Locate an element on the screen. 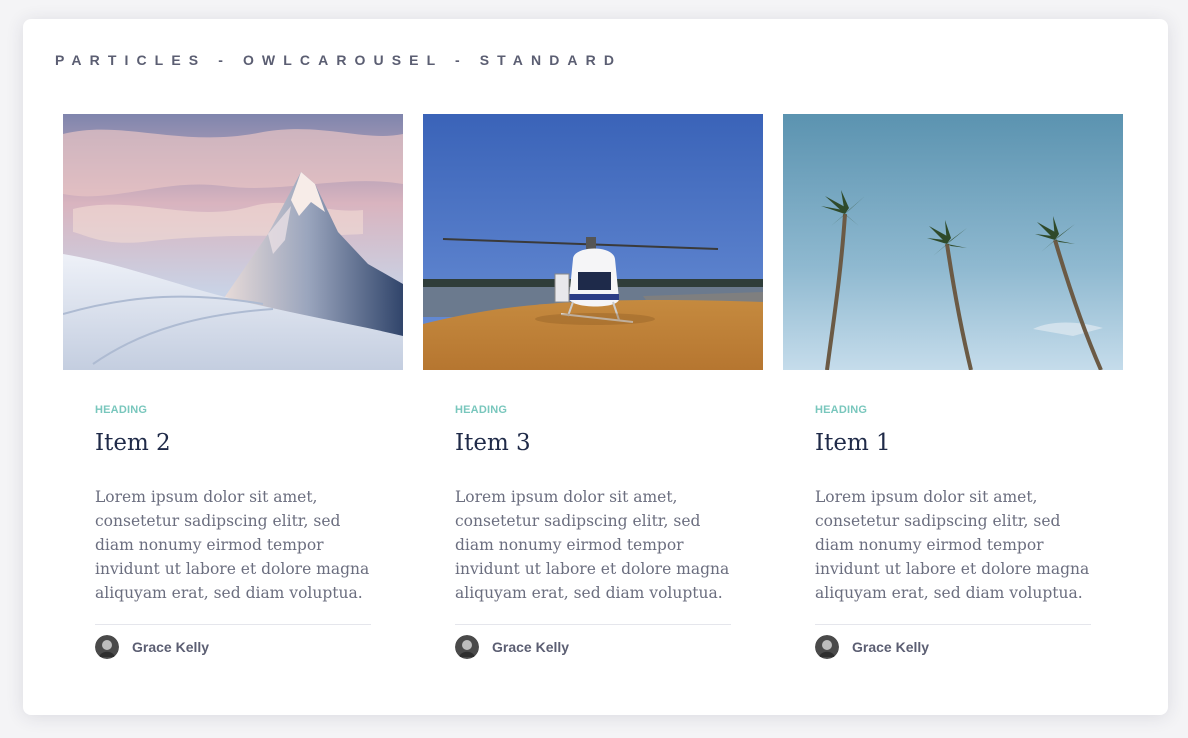 The image size is (1188, 738). card-title: Item 2 is located at coordinates (233, 443).